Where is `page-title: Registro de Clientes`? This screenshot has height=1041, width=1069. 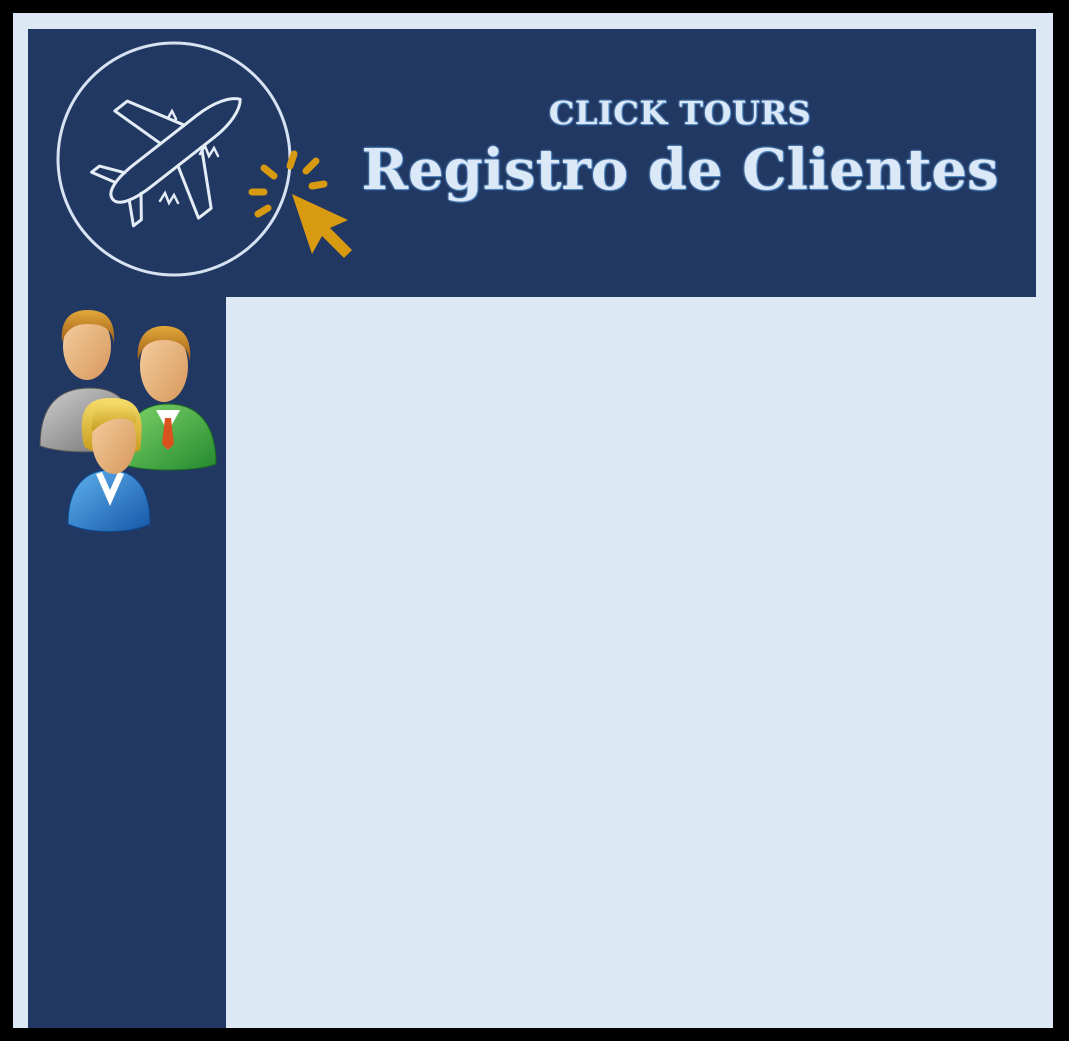 page-title: Registro de Clientes is located at coordinates (680, 170).